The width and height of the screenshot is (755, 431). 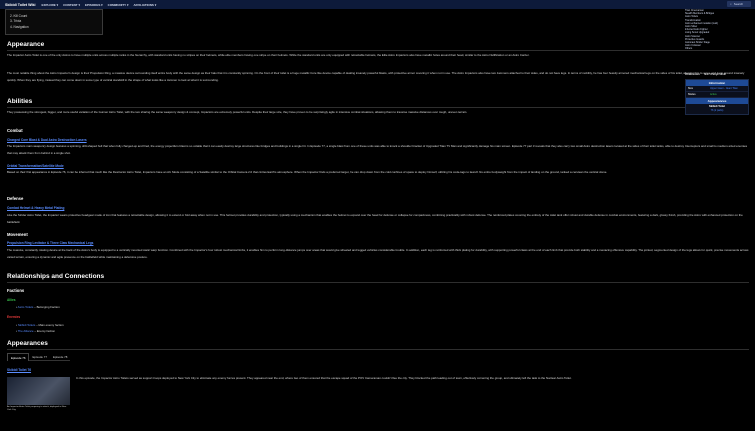 I want to click on enemy-link: Skibidi Toilets, so click(x=26, y=325).